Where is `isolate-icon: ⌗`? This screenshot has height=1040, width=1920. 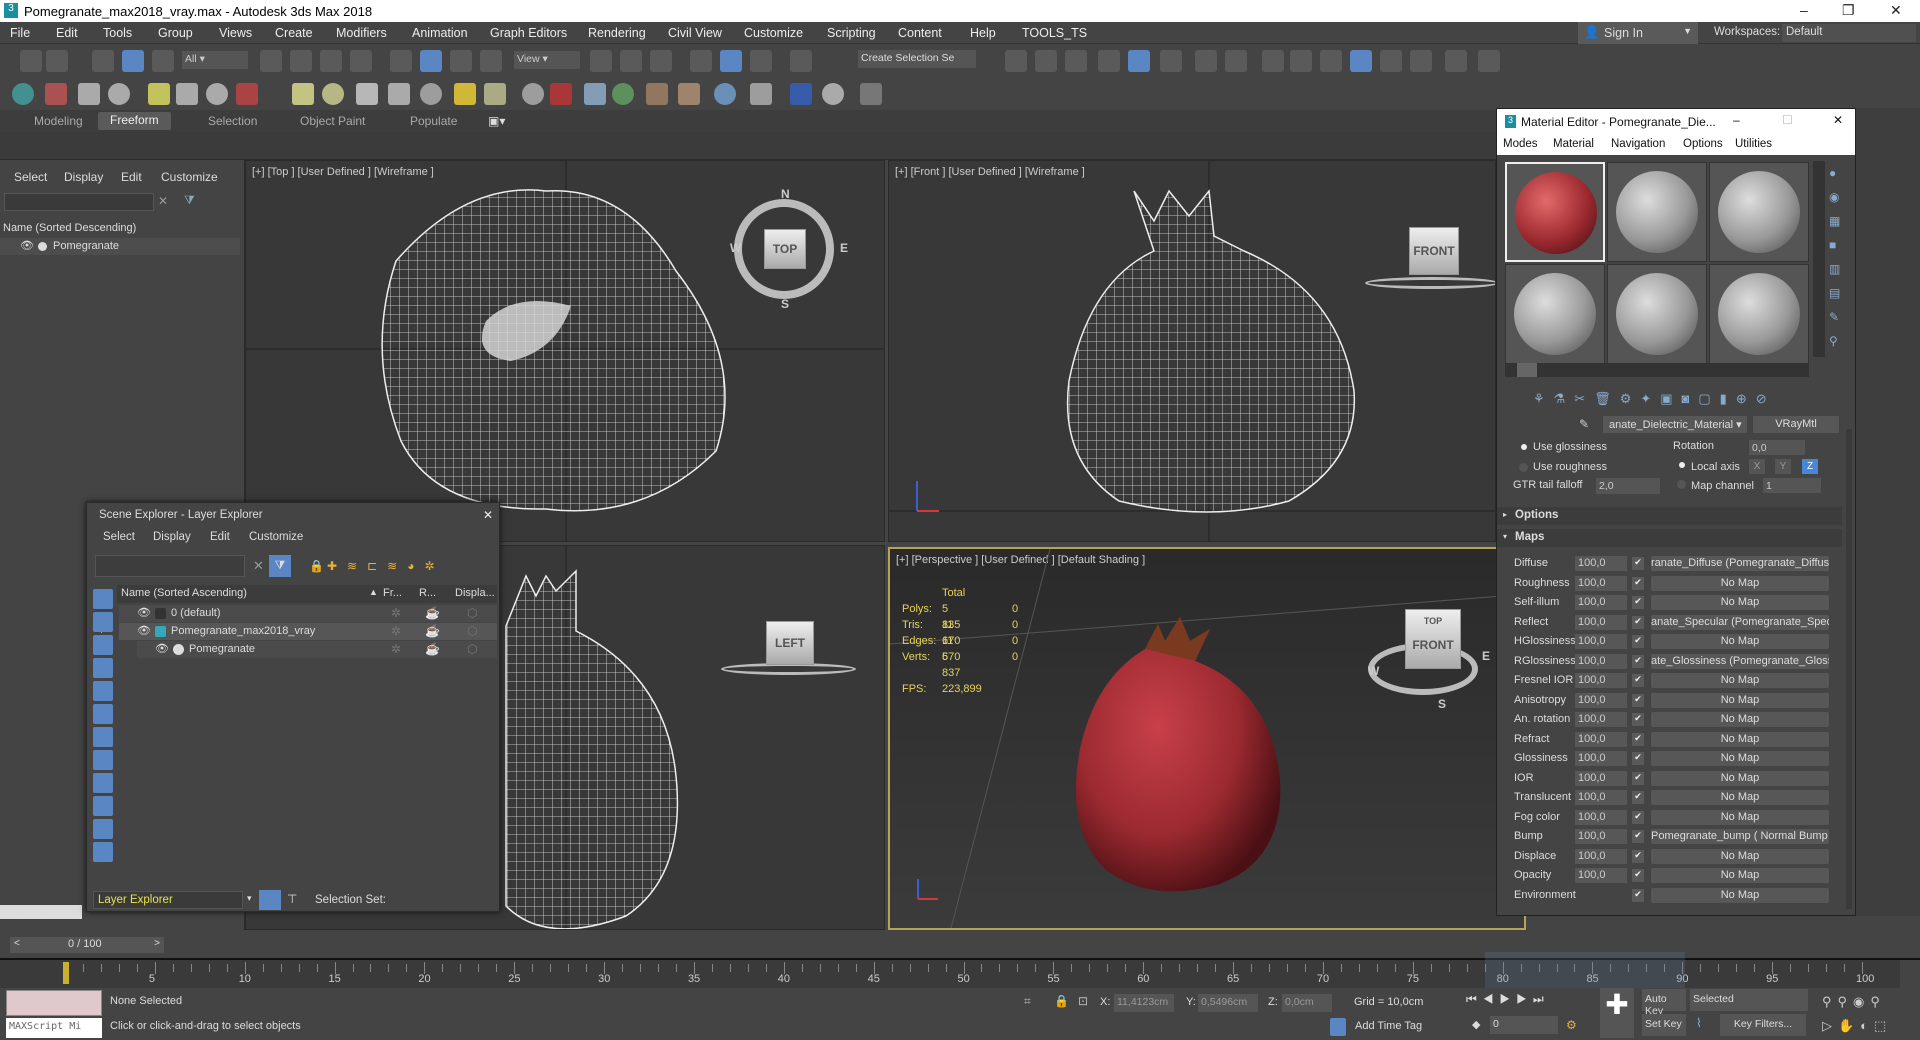 isolate-icon: ⌗ is located at coordinates (1027, 1001).